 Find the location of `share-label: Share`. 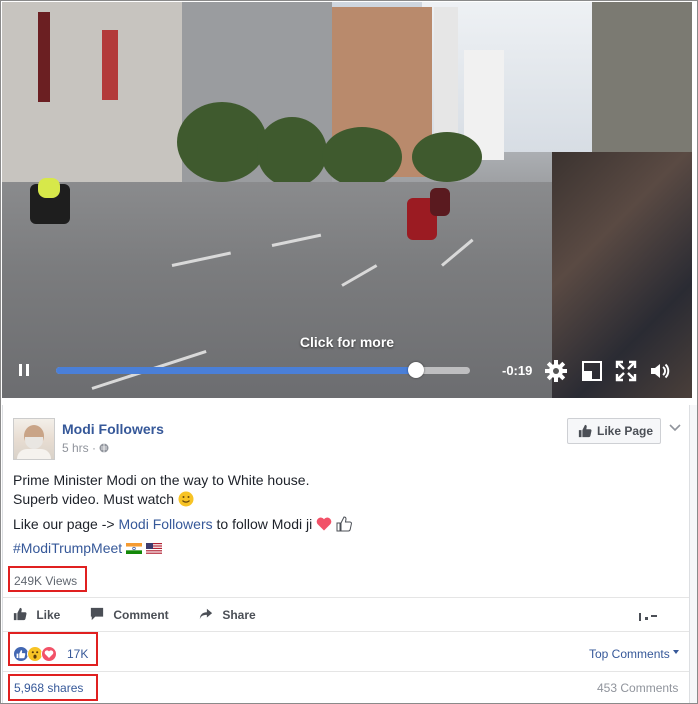

share-label: Share is located at coordinates (239, 615).